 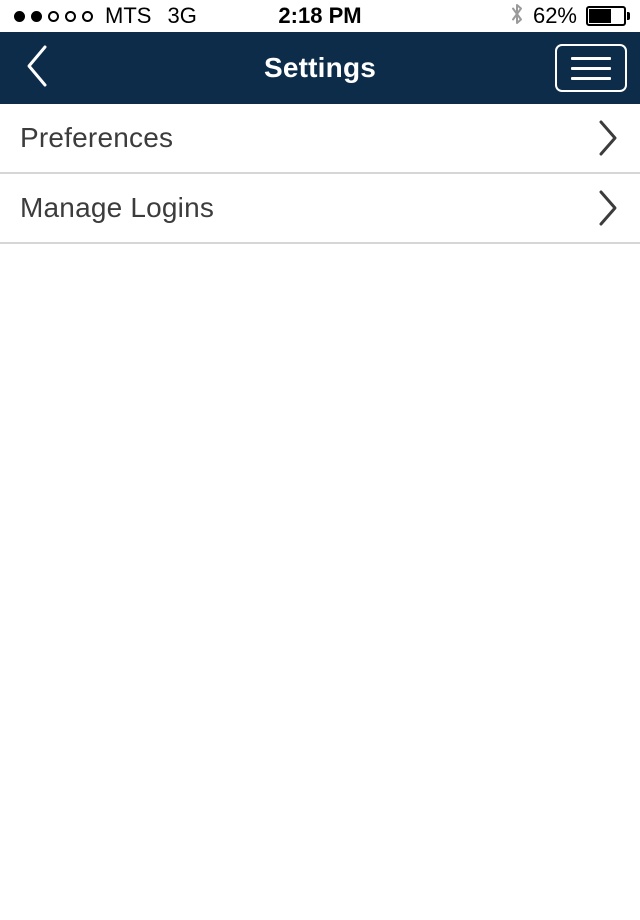 What do you see at coordinates (320, 243) in the screenshot?
I see `list-divider` at bounding box center [320, 243].